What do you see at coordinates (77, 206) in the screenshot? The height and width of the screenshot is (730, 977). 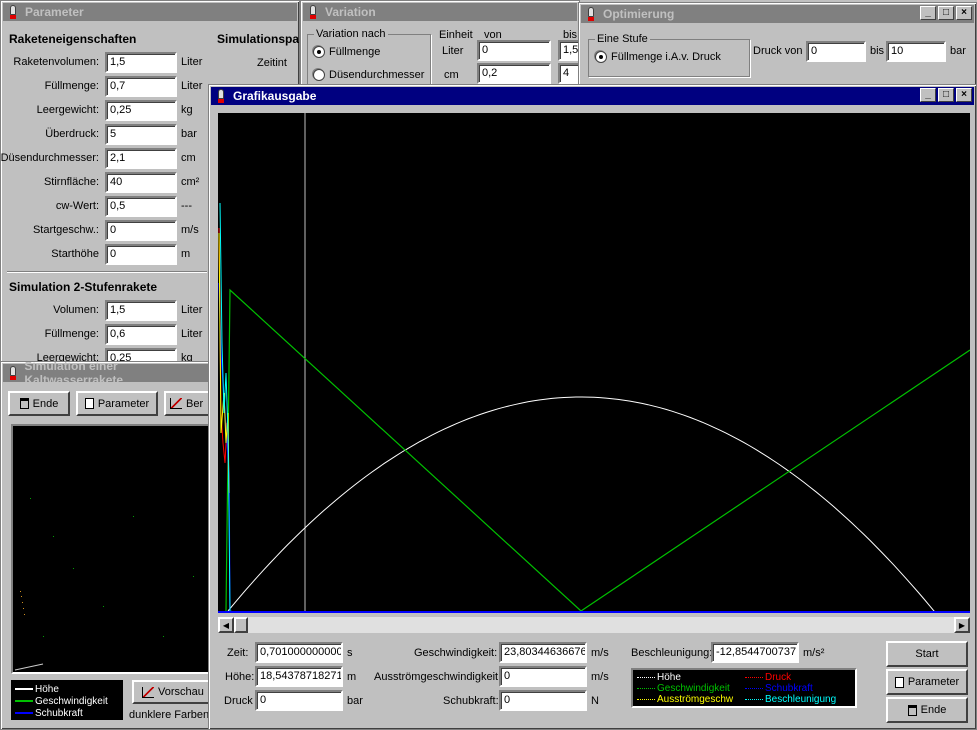 I see `param-row-label: cw-Wert:` at bounding box center [77, 206].